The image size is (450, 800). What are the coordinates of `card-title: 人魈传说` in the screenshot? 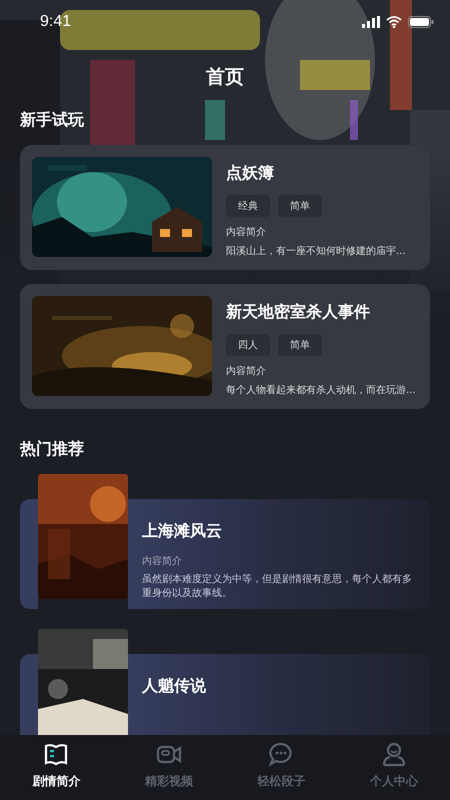 It's located at (174, 686).